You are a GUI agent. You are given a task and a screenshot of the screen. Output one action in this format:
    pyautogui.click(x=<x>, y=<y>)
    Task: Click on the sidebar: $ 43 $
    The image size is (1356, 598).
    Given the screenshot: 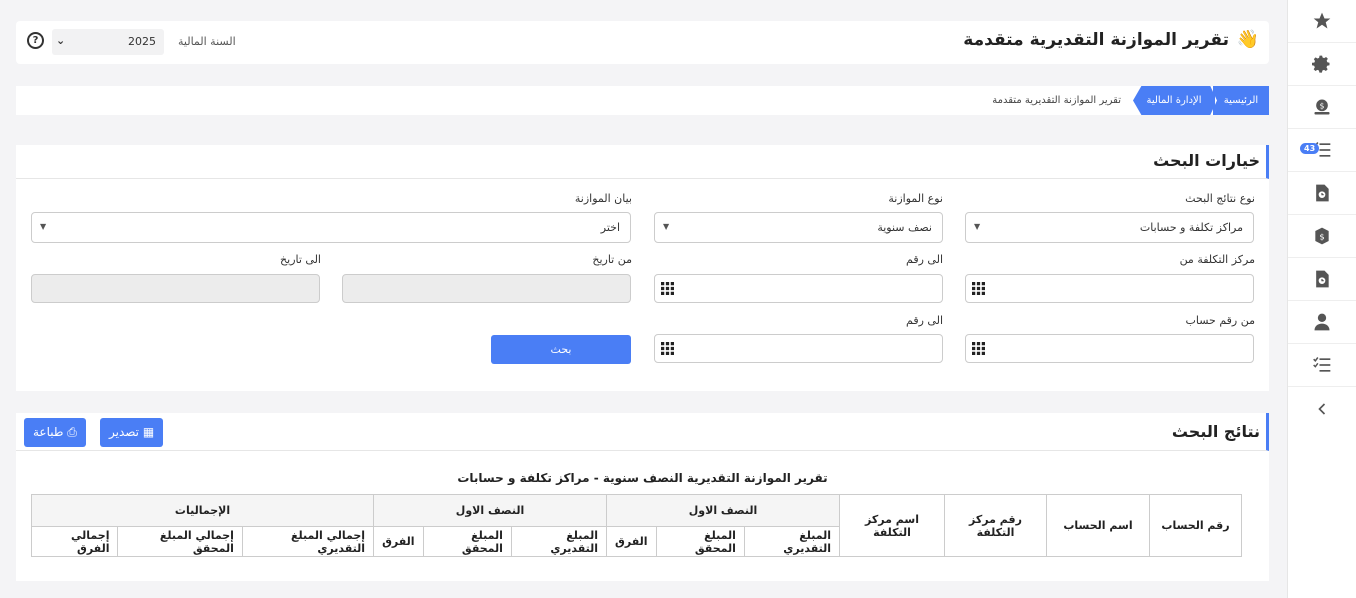 What is the action you would take?
    pyautogui.click(x=1321, y=299)
    